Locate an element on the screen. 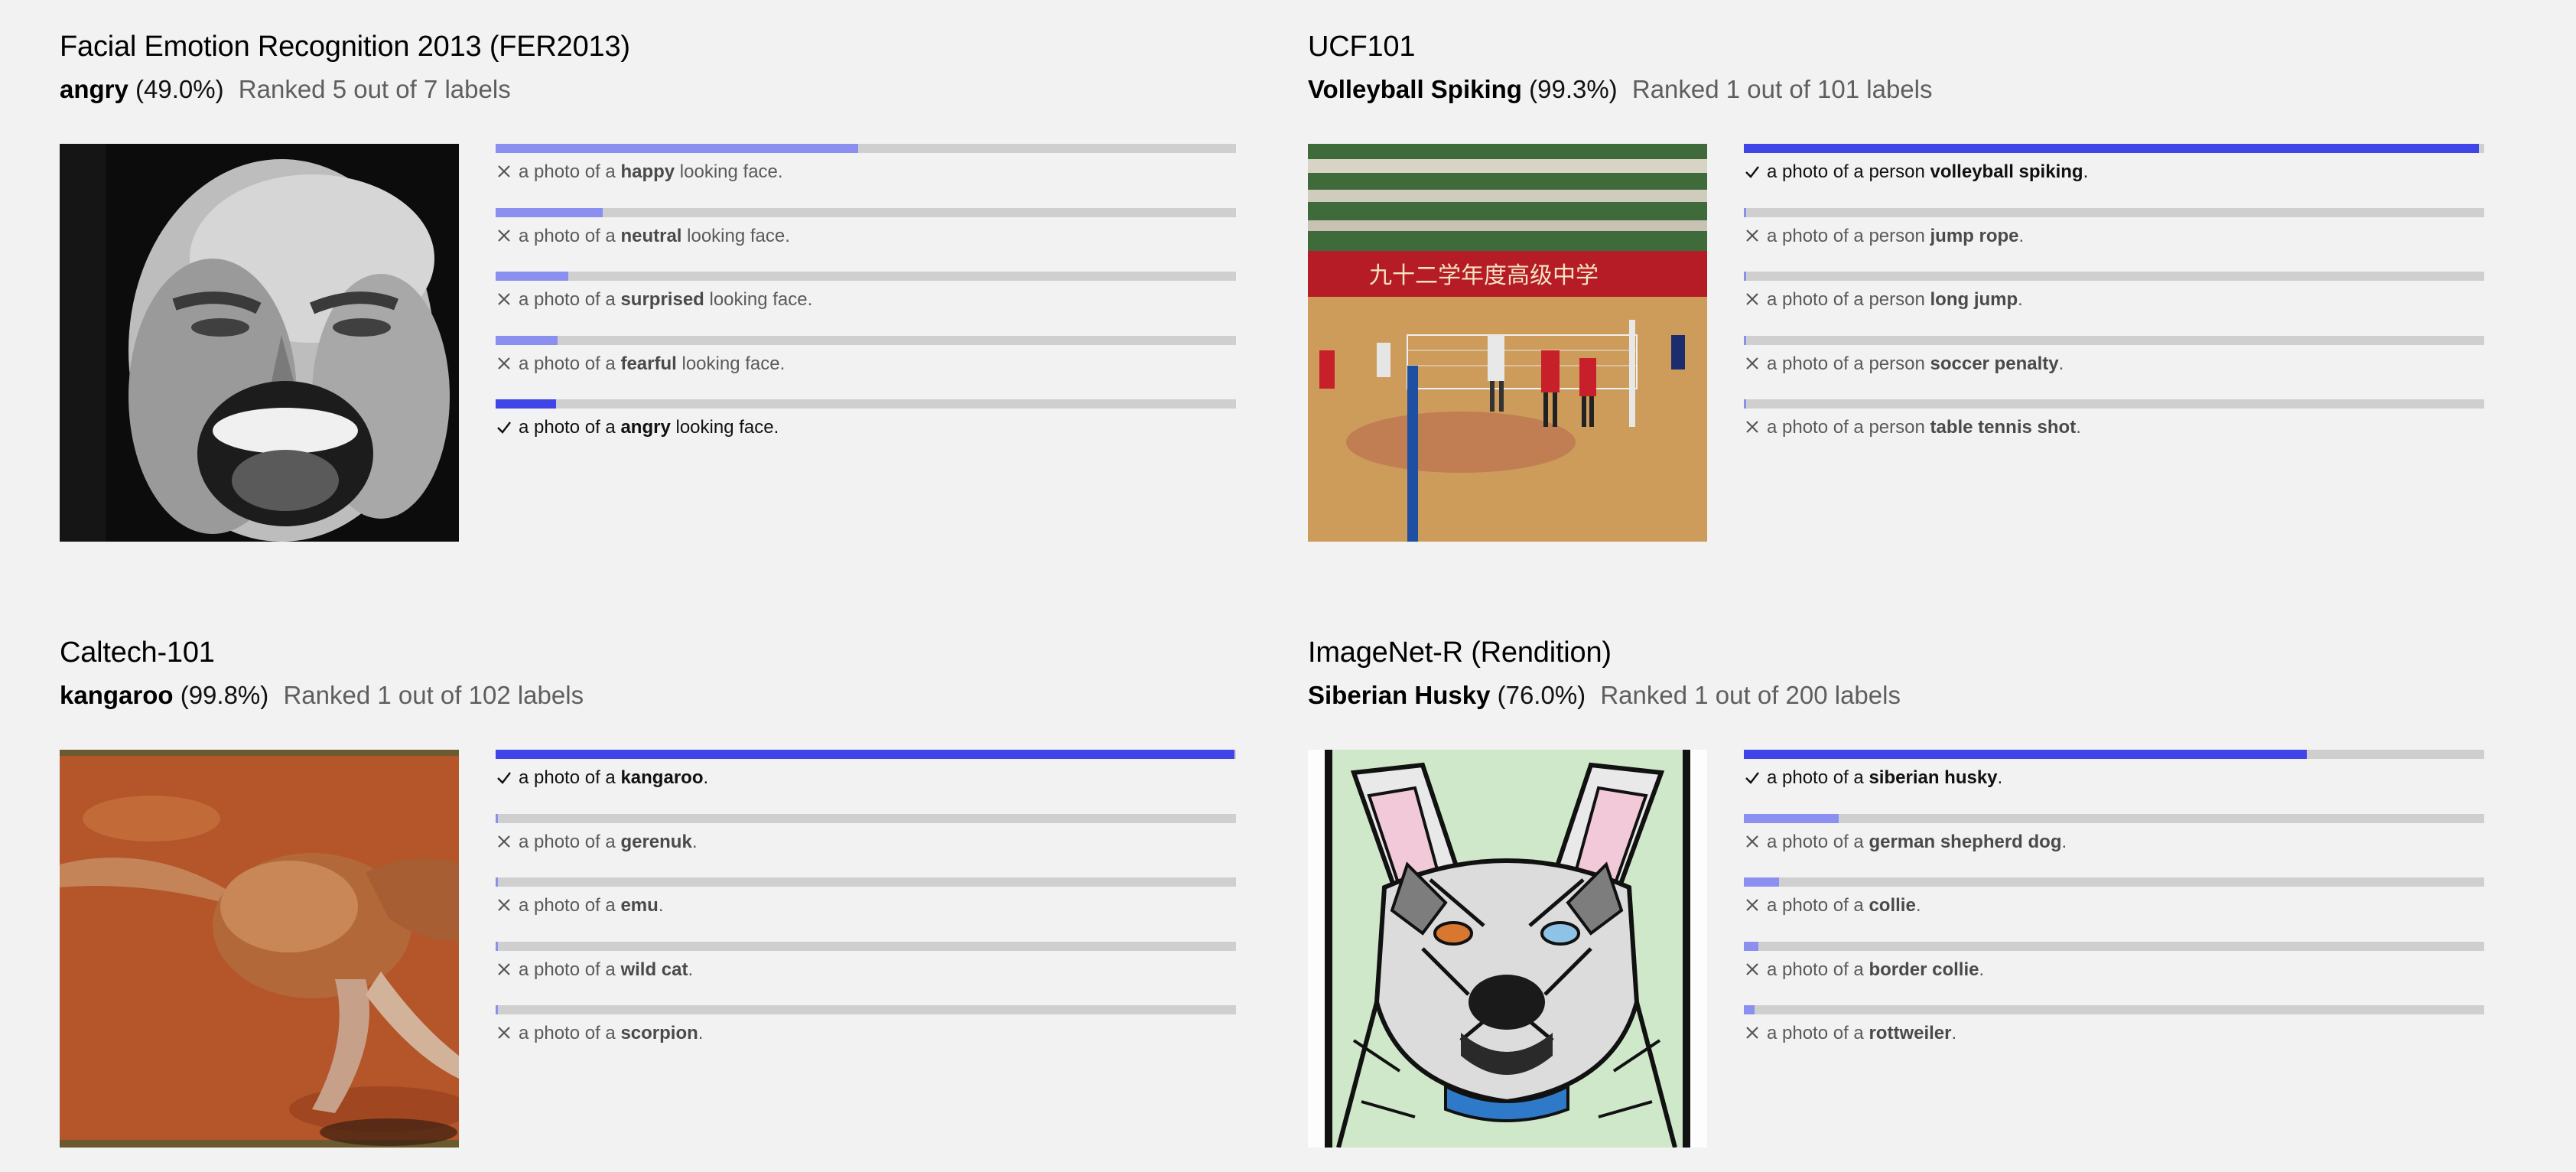 Image resolution: width=2576 pixels, height=1172 pixels. caption-label: siberian husky is located at coordinates (1933, 777).